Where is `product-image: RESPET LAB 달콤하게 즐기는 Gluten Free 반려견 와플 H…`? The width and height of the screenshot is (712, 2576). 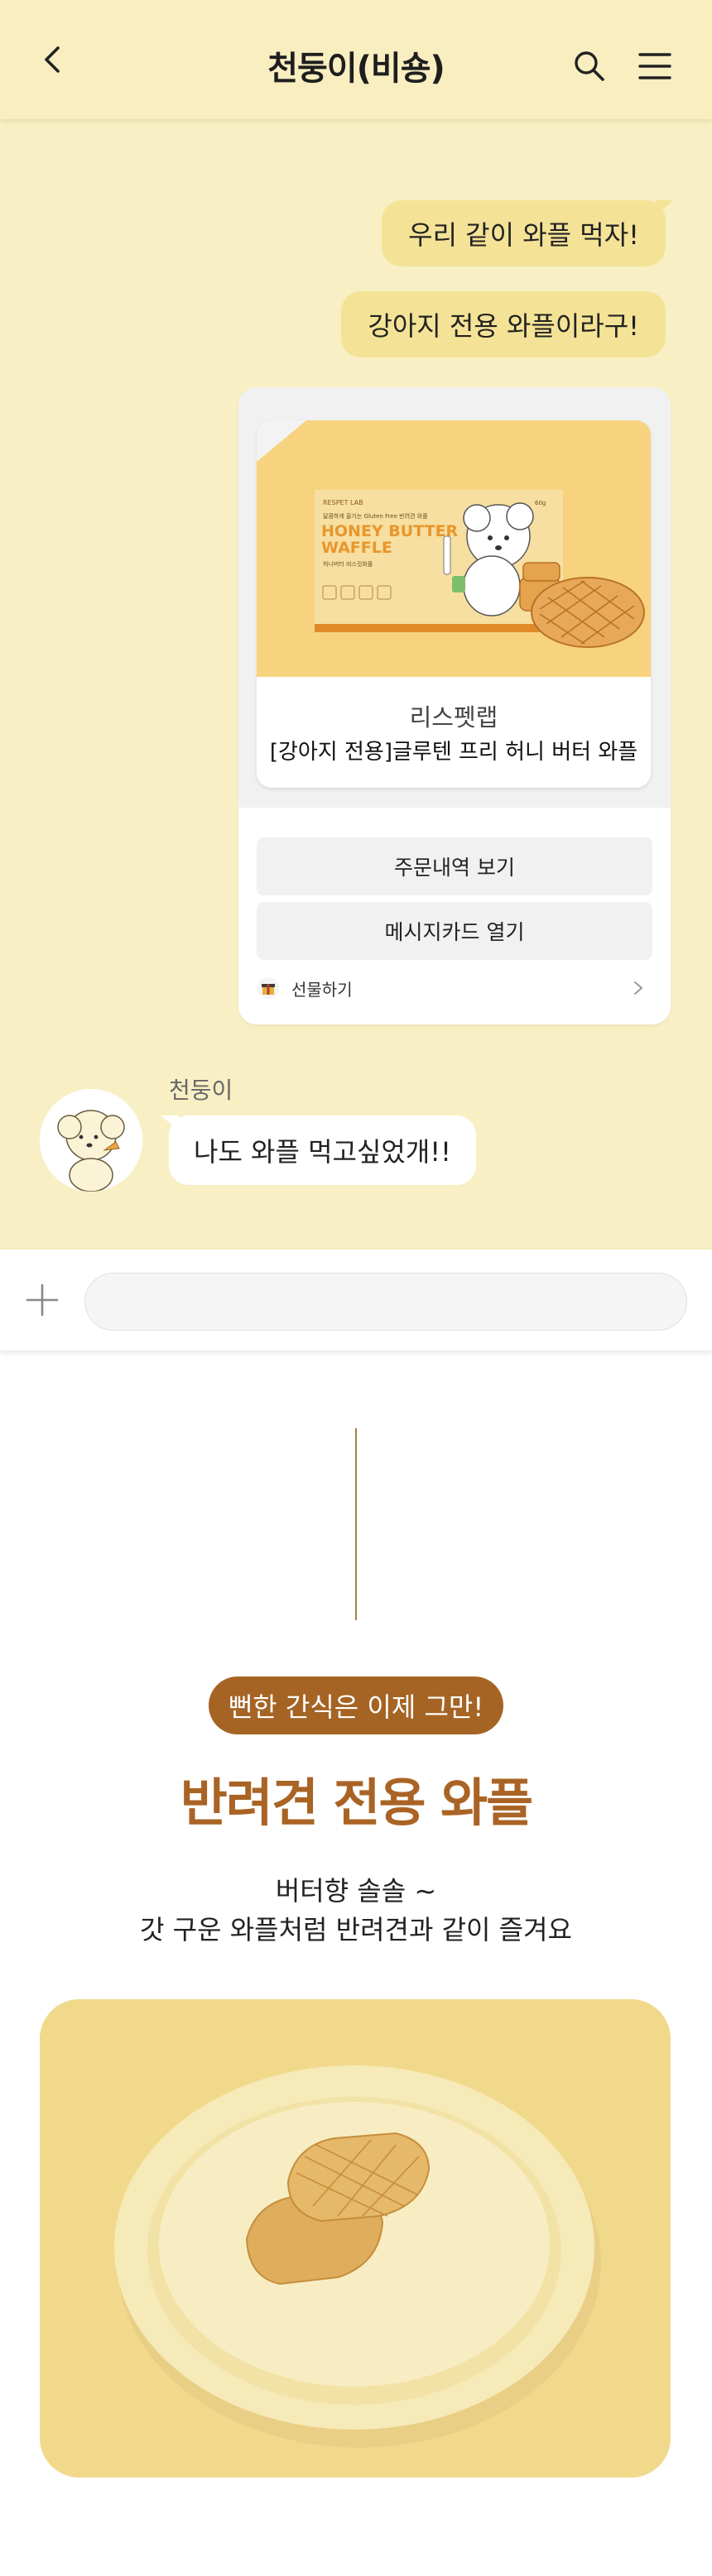
product-image: RESPET LAB 달콤하게 즐기는 Gluten Free 반려견 와플 H… is located at coordinates (454, 549).